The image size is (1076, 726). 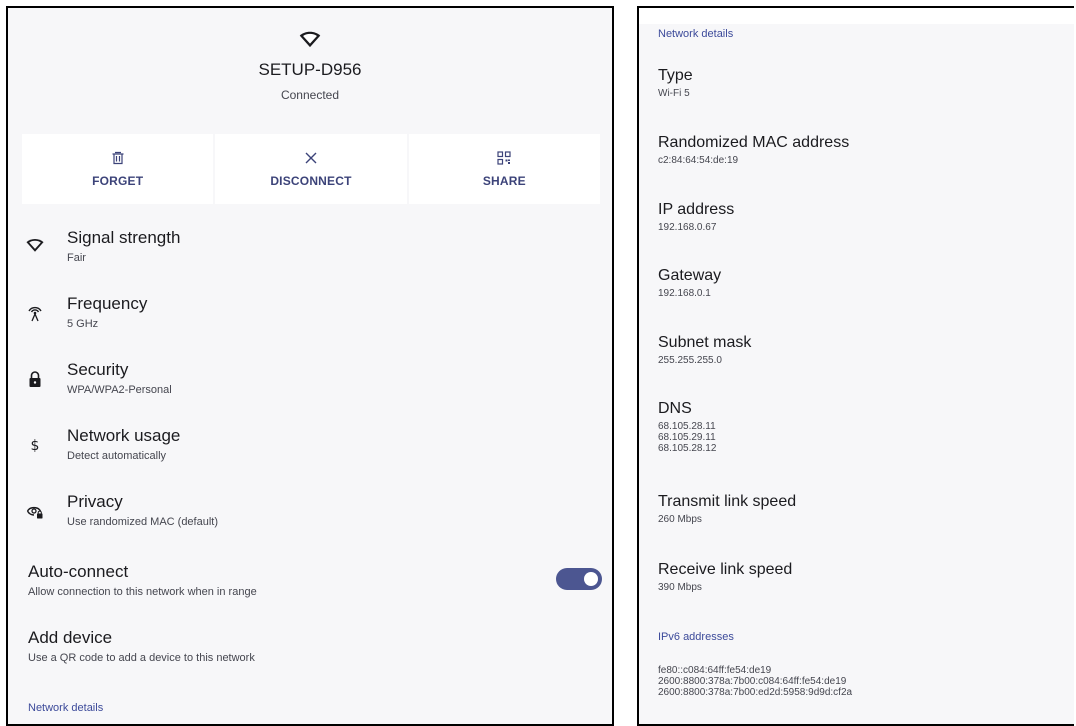 What do you see at coordinates (83, 324) in the screenshot?
I see `frequency-value: 5 GHz` at bounding box center [83, 324].